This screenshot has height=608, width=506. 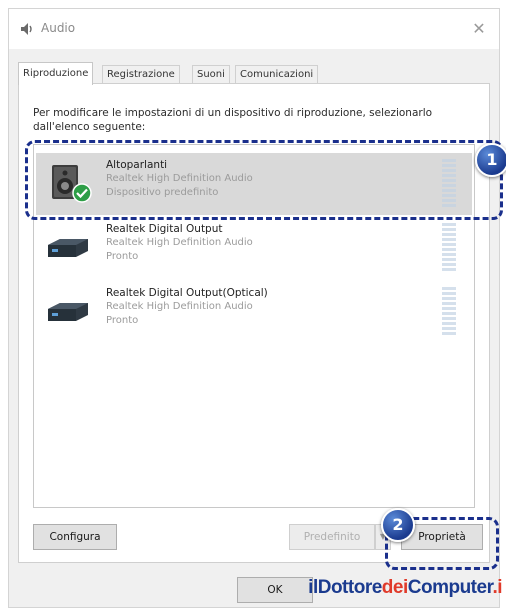 What do you see at coordinates (350, 587) in the screenshot?
I see `watermark-part: Dottore` at bounding box center [350, 587].